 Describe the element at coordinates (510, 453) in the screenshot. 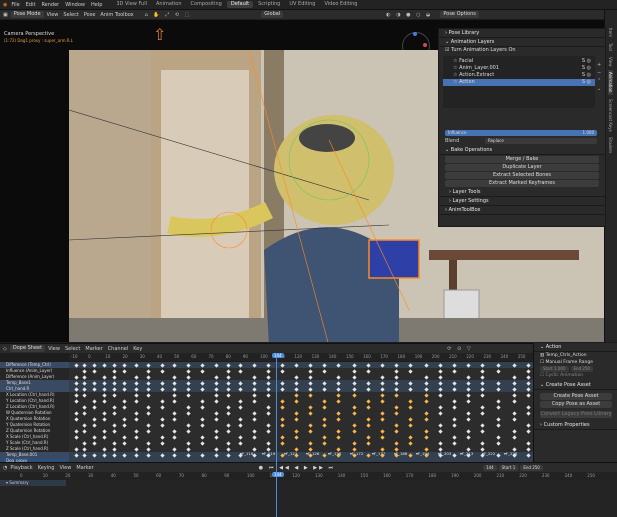

I see `marker: ▾F_226` at that location.